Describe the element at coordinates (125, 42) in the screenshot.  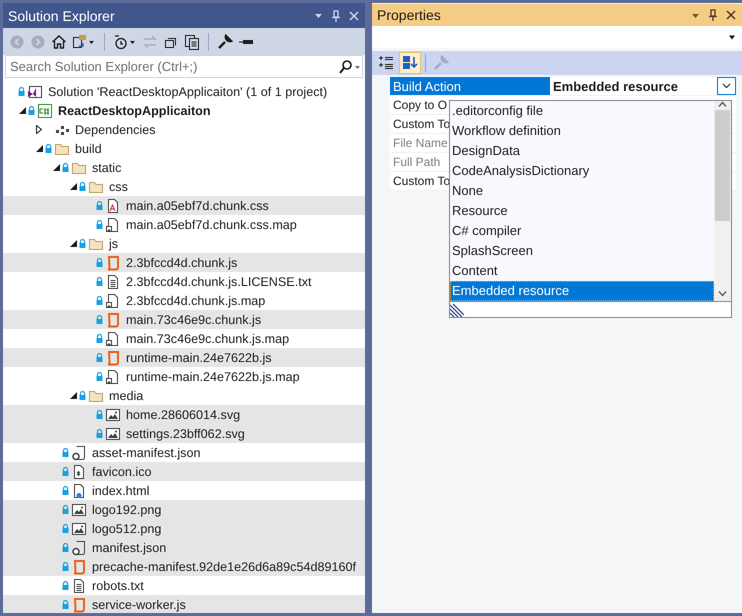
I see `history-icon` at that location.